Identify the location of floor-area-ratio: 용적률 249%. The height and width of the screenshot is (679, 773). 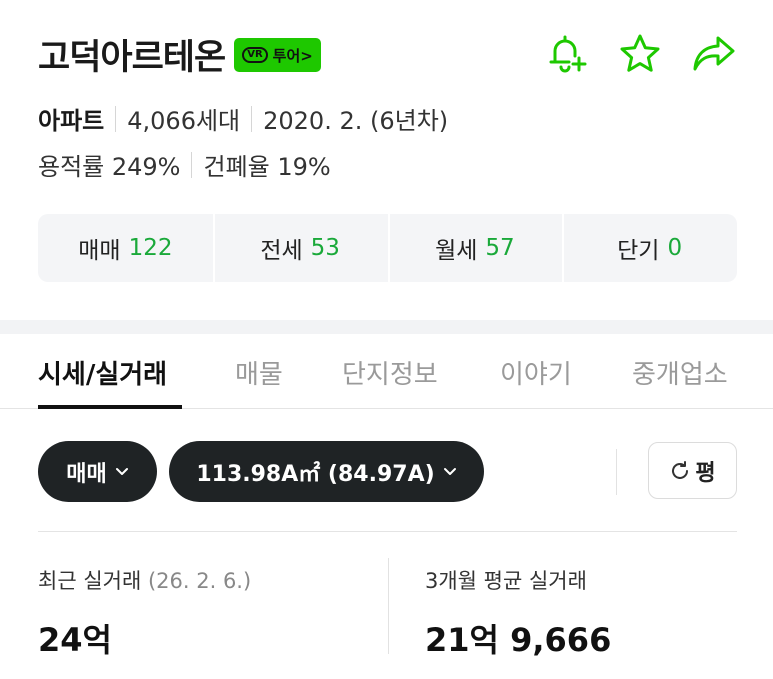
(109, 167).